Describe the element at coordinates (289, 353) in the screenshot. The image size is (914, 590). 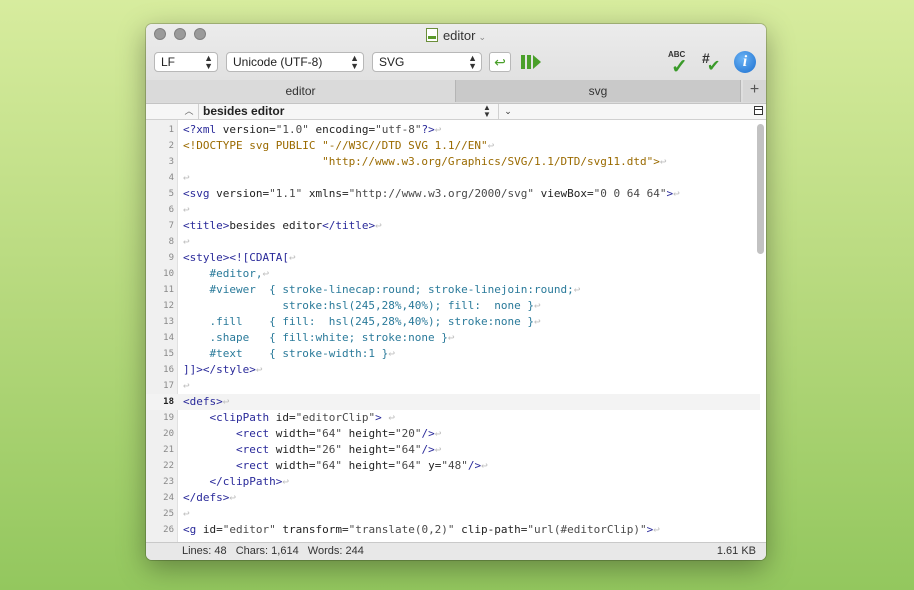
I see `code-text: #text { stroke-width:1 }↩` at that location.